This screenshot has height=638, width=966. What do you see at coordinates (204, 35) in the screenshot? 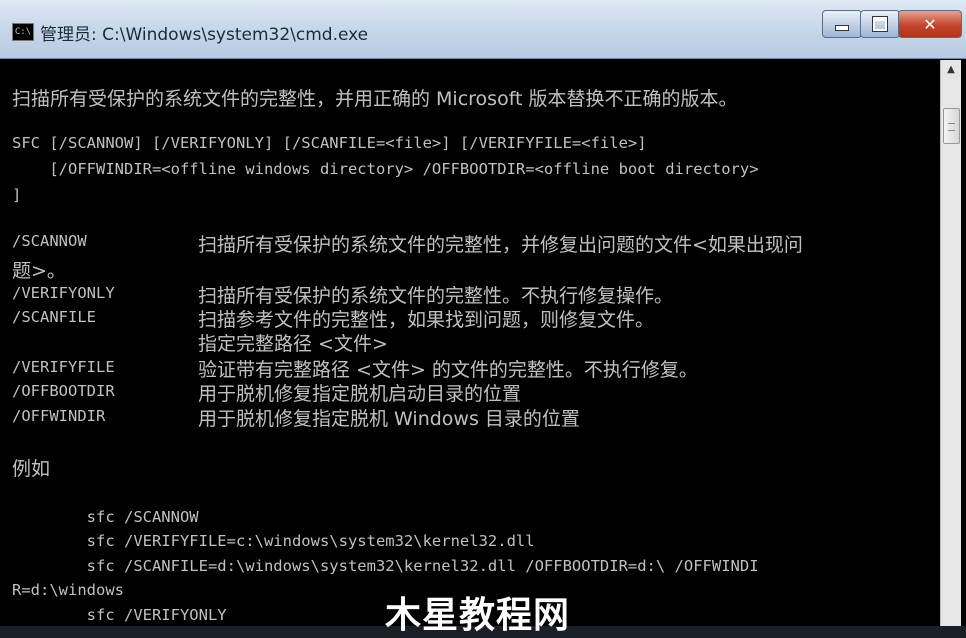
I see `window-title: 管理员: C:\Windows\system32\cmd.exe` at bounding box center [204, 35].